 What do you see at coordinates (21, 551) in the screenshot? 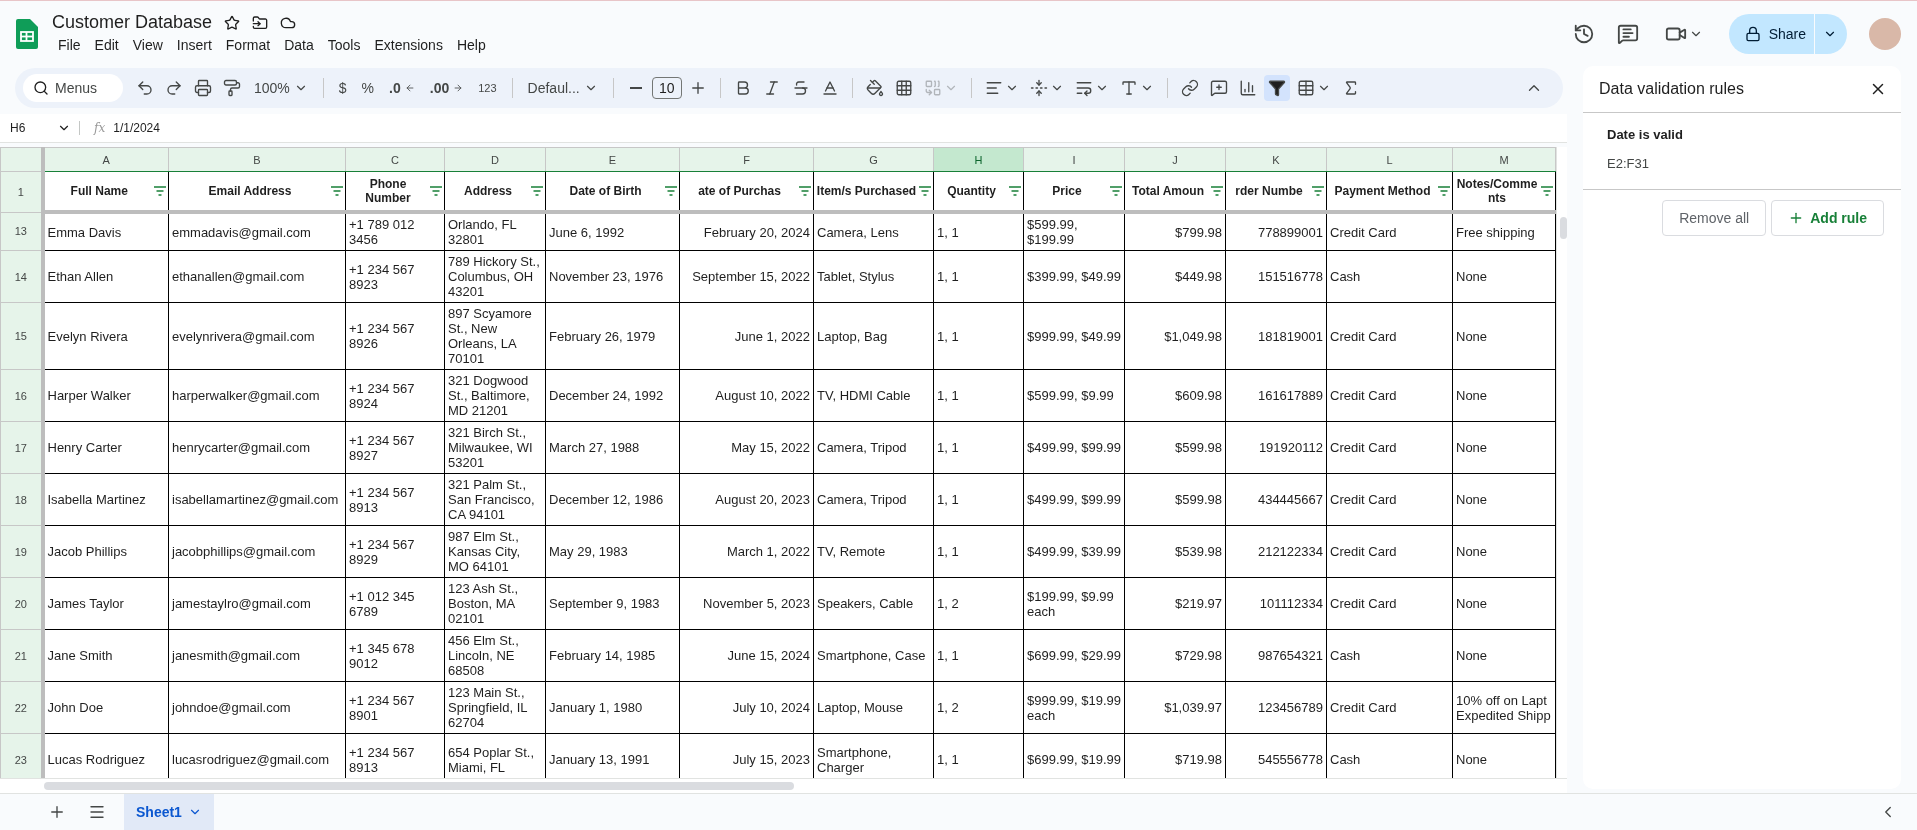
I see `row-number: 19` at bounding box center [21, 551].